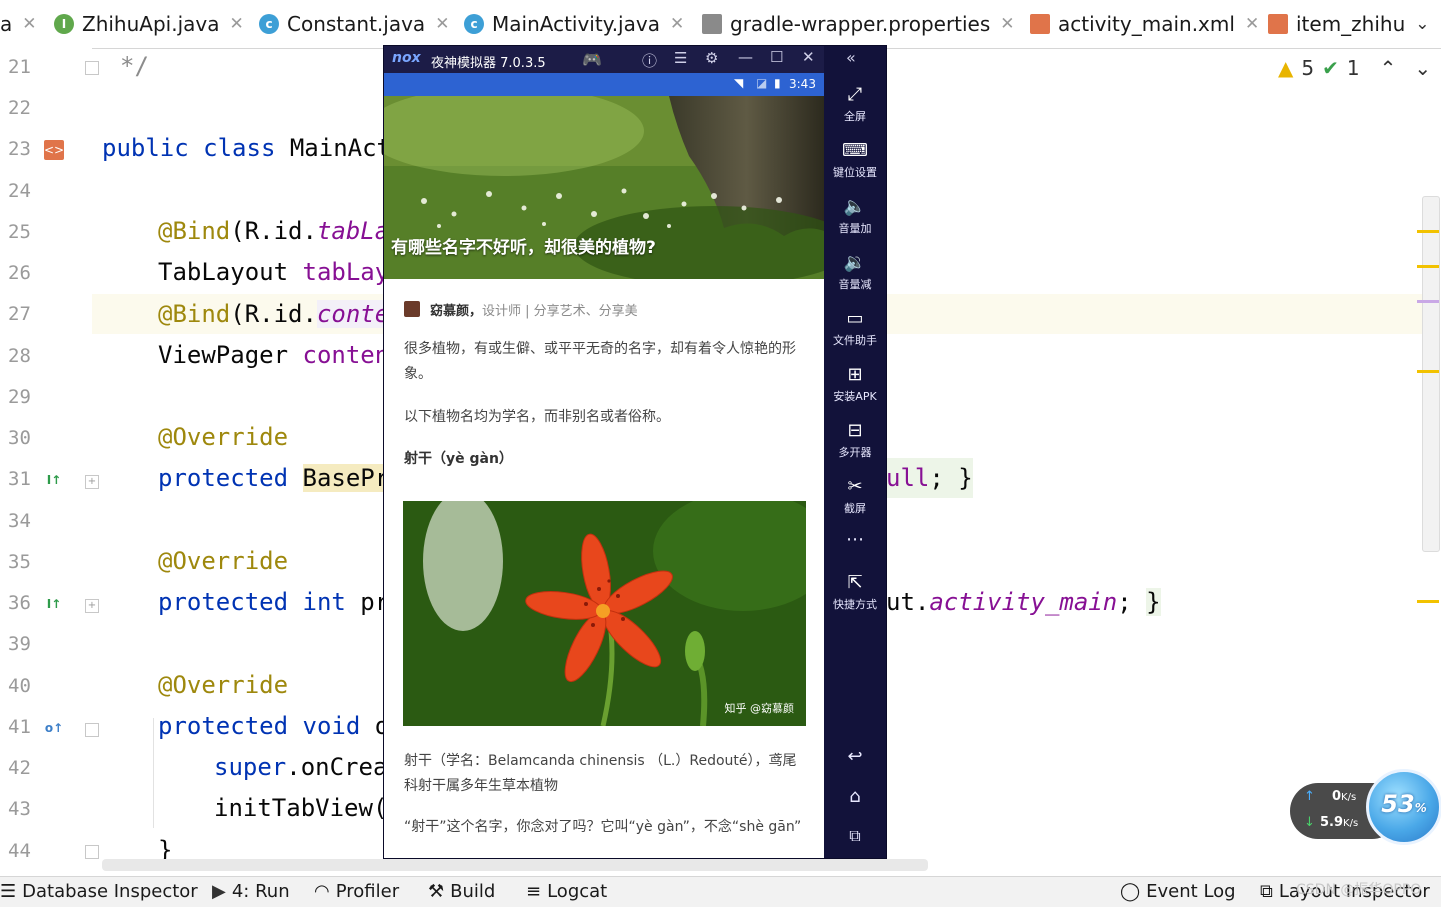 Image resolution: width=1441 pixels, height=907 pixels. What do you see at coordinates (488, 63) in the screenshot?
I see `emulator-title: 夜神模拟器 7.0.3.5` at bounding box center [488, 63].